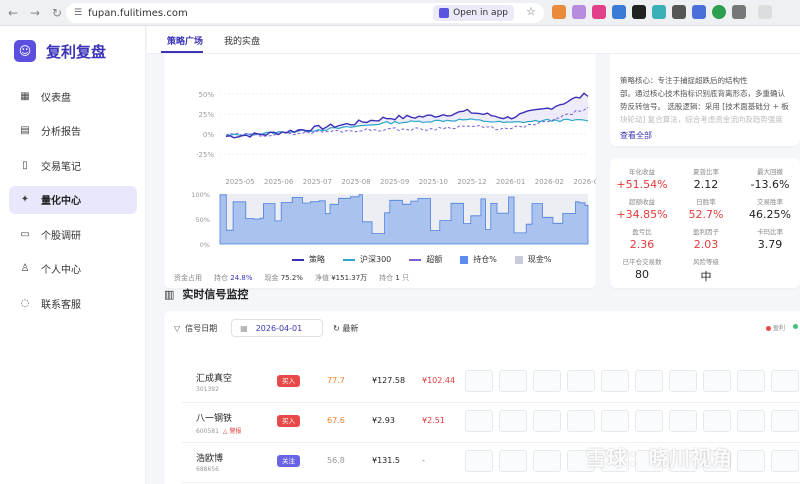 The height and width of the screenshot is (484, 800). Describe the element at coordinates (539, 259) in the screenshot. I see `legend-label: 现金%` at that location.